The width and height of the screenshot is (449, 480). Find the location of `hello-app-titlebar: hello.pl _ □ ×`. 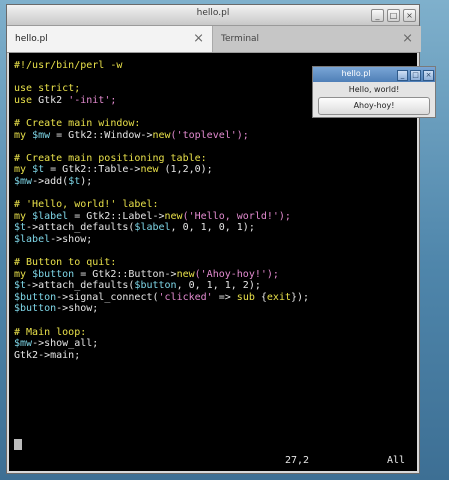

hello-app-titlebar: hello.pl _ □ × is located at coordinates (374, 74).